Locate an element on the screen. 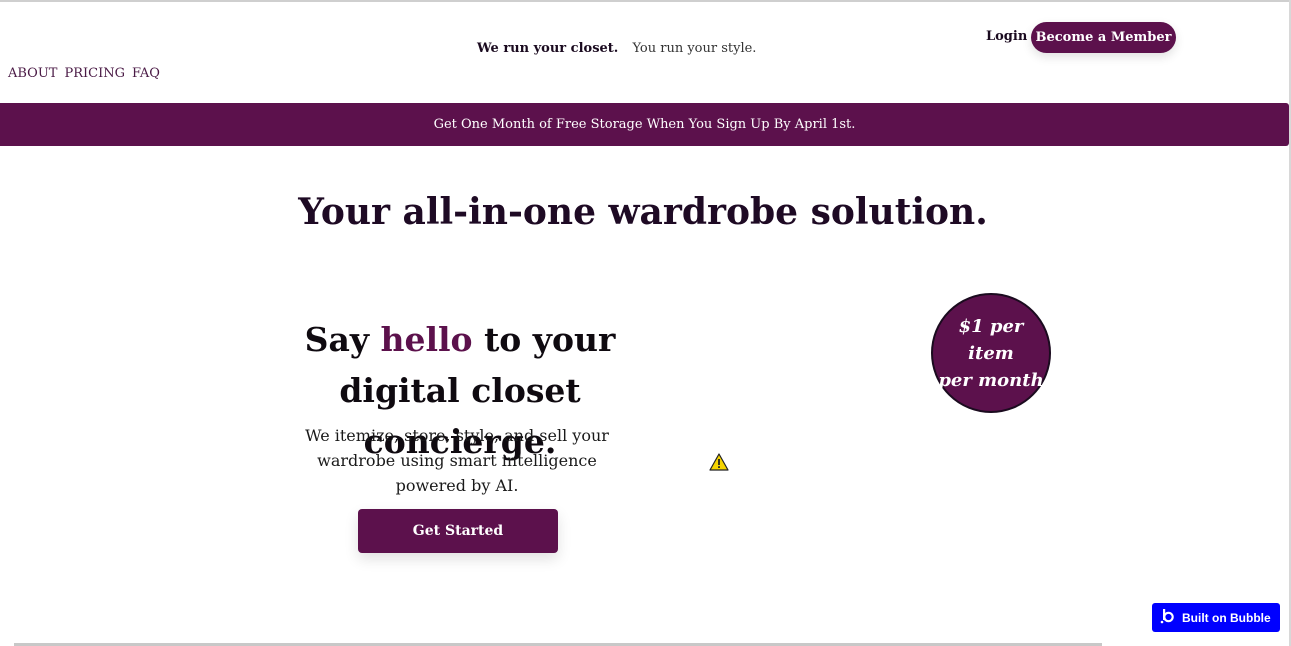 The image size is (1291, 646). main-nav: ABOUT PRICING FAQ is located at coordinates (84, 73).